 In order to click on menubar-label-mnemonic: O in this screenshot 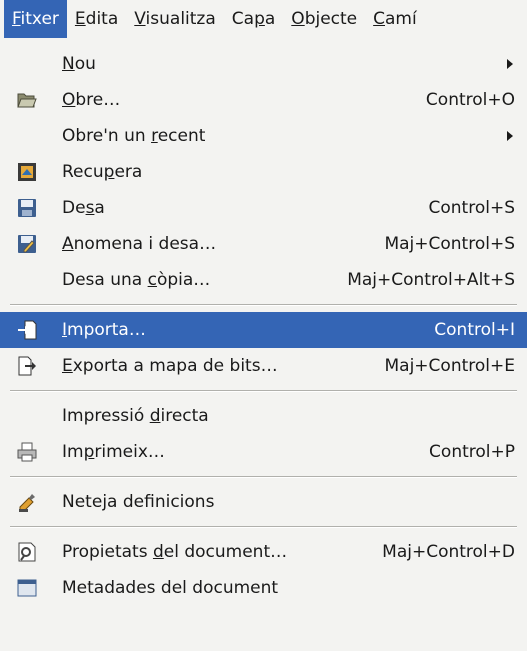, I will do `click(298, 19)`.